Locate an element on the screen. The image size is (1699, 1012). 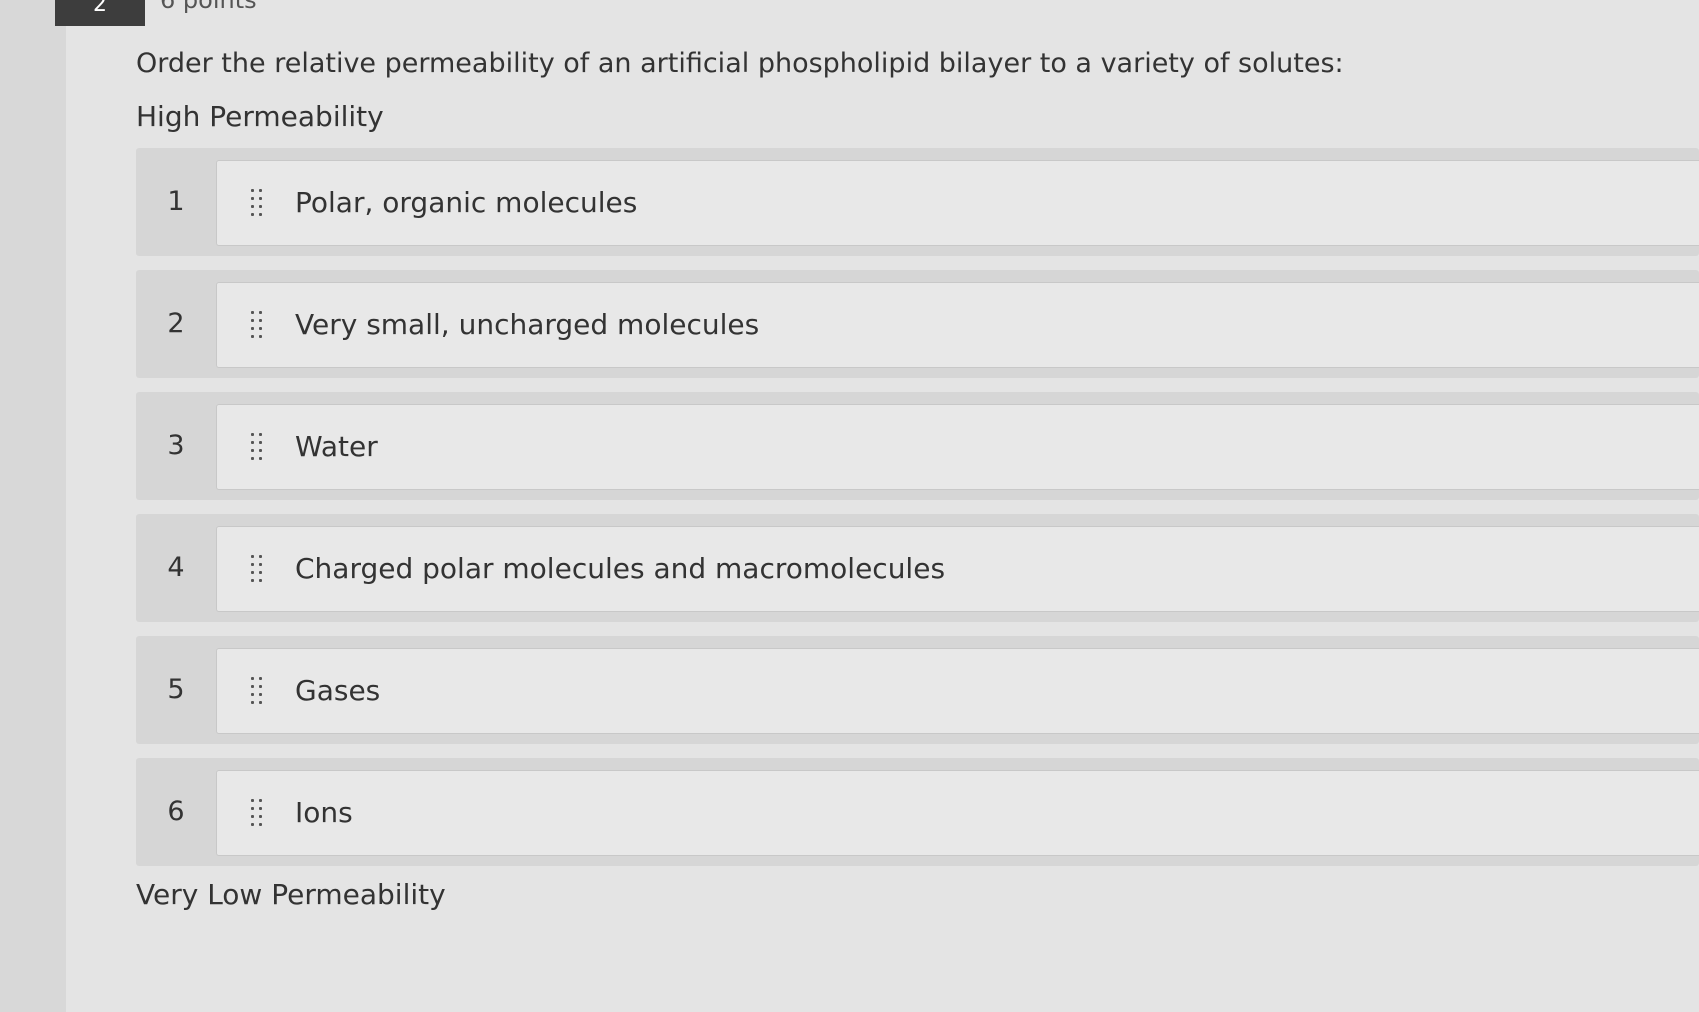
answer-label: Very small, uncharged molecules is located at coordinates (527, 324).